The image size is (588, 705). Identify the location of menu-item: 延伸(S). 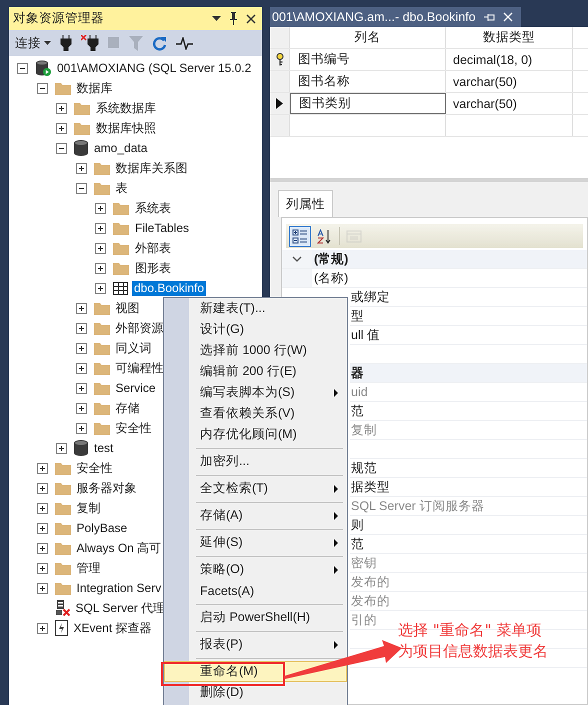
(255, 542).